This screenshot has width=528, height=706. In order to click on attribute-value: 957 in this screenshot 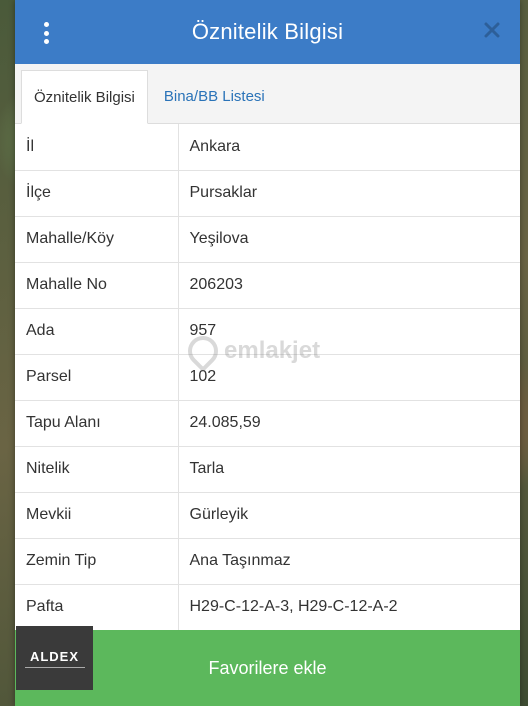, I will do `click(349, 331)`.